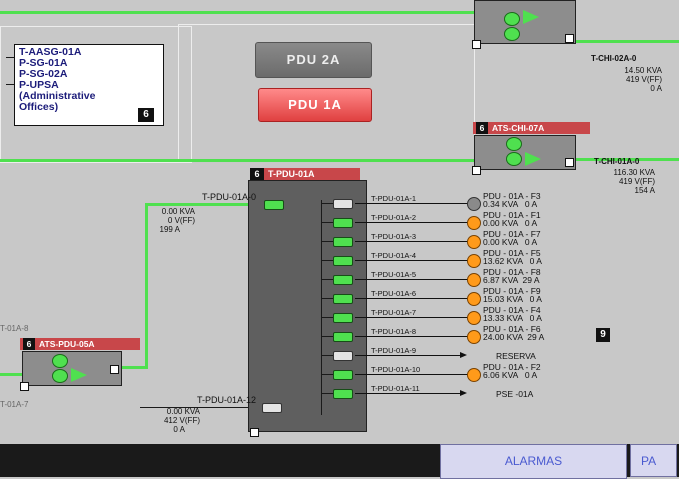 The height and width of the screenshot is (479, 679). What do you see at coordinates (24, 386) in the screenshot?
I see `ats-pdu-corner` at bounding box center [24, 386].